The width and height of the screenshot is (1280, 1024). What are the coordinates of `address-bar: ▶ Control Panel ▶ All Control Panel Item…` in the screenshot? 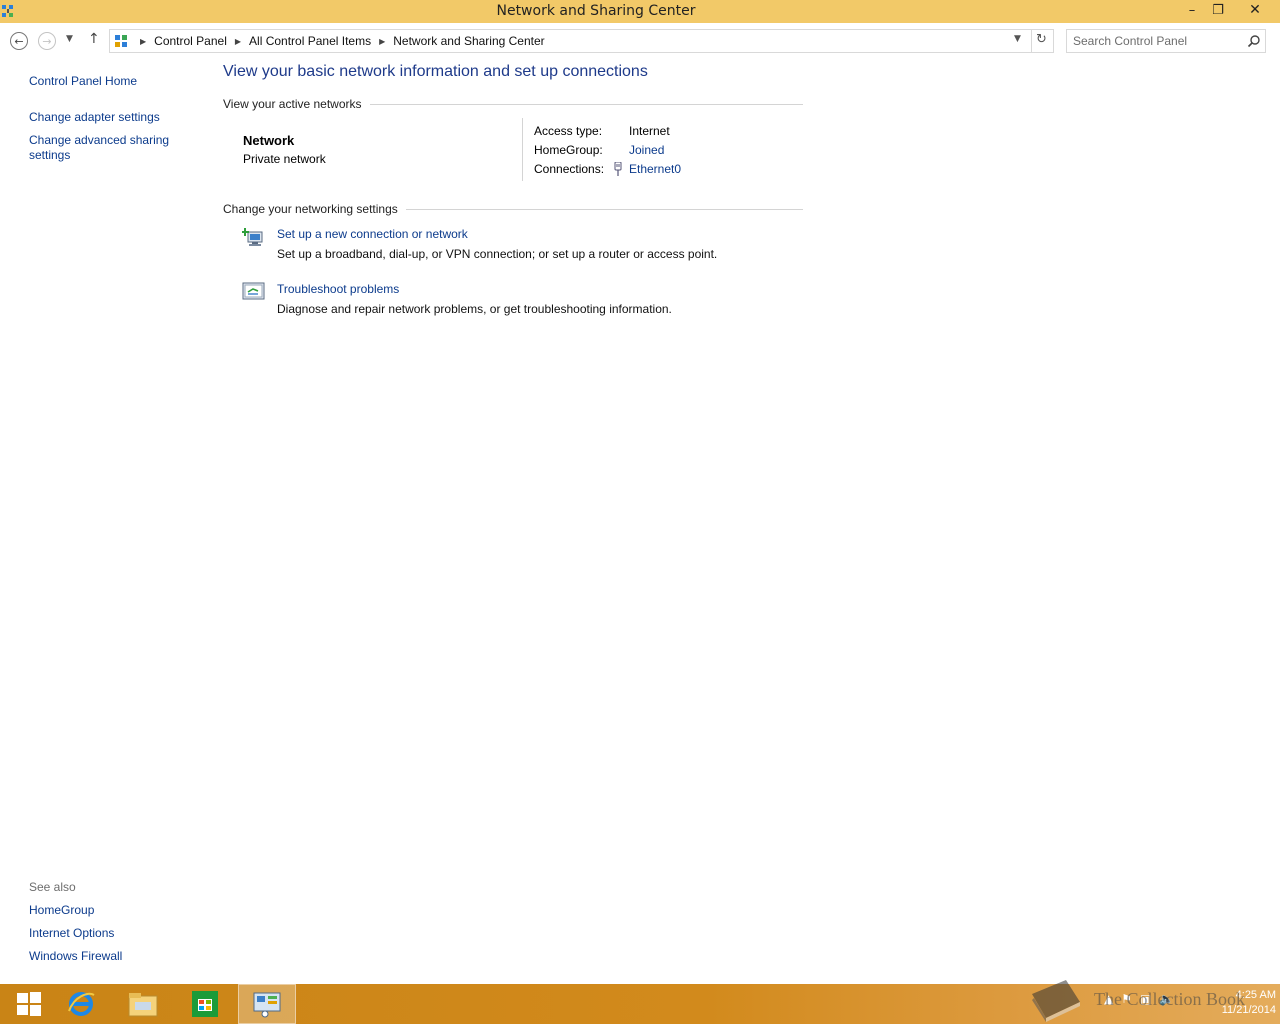 It's located at (581, 41).